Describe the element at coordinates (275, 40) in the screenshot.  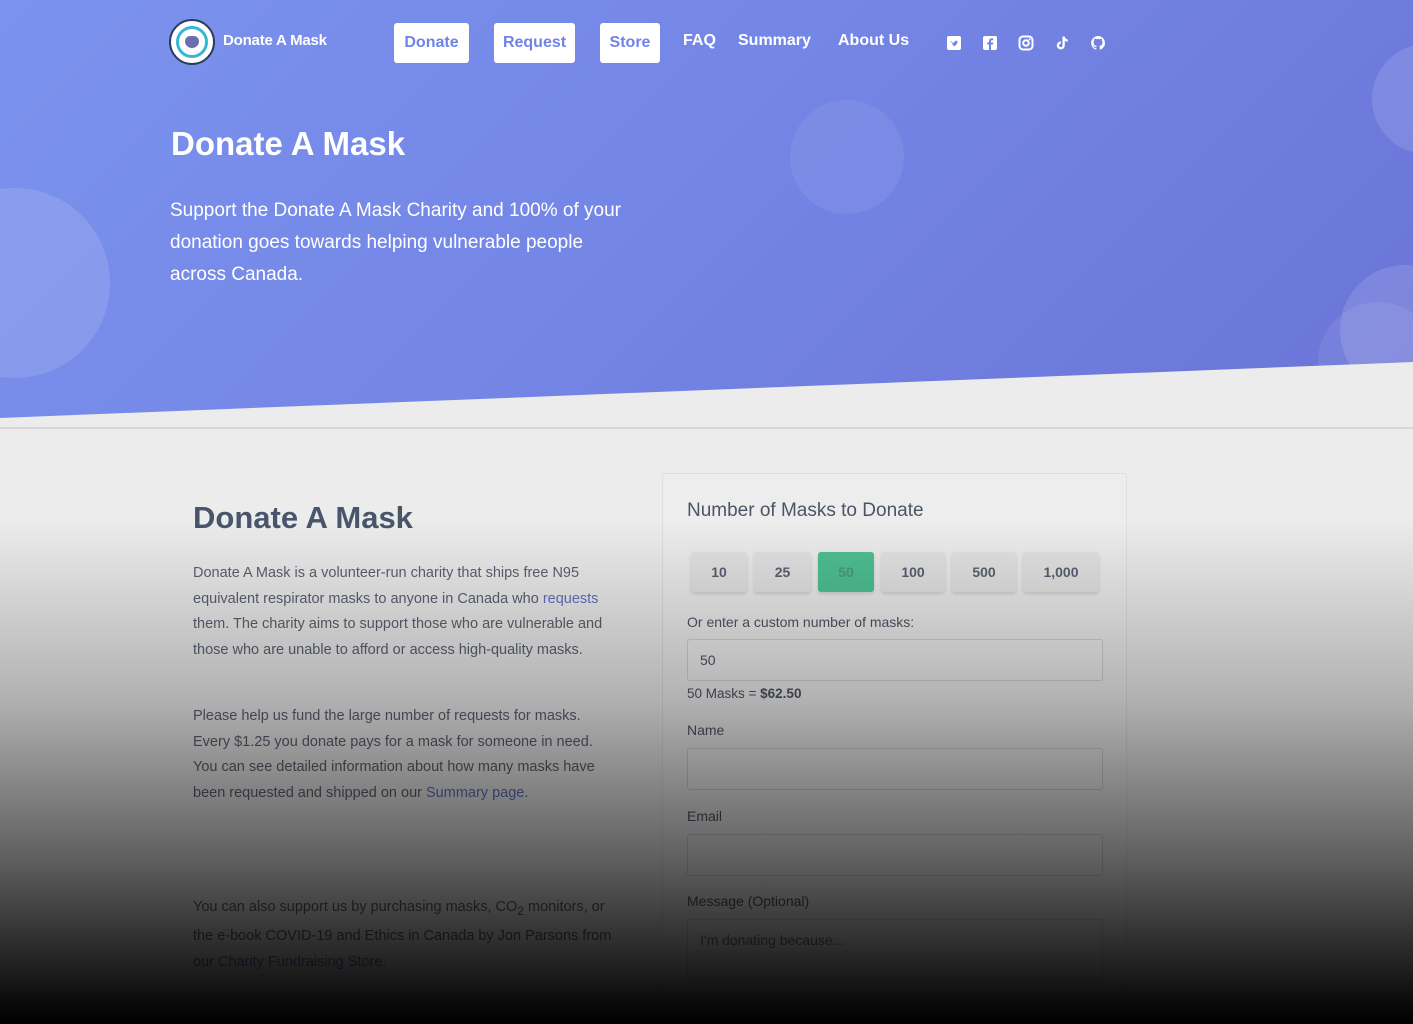
I see `brand-name: Donate A Mask` at that location.